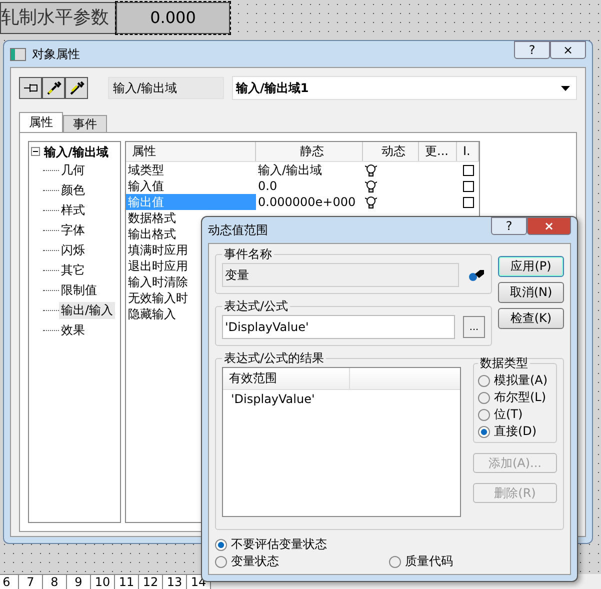 This screenshot has height=589, width=601. Describe the element at coordinates (279, 544) in the screenshot. I see `radio-label: 不要评估变量状态` at that location.